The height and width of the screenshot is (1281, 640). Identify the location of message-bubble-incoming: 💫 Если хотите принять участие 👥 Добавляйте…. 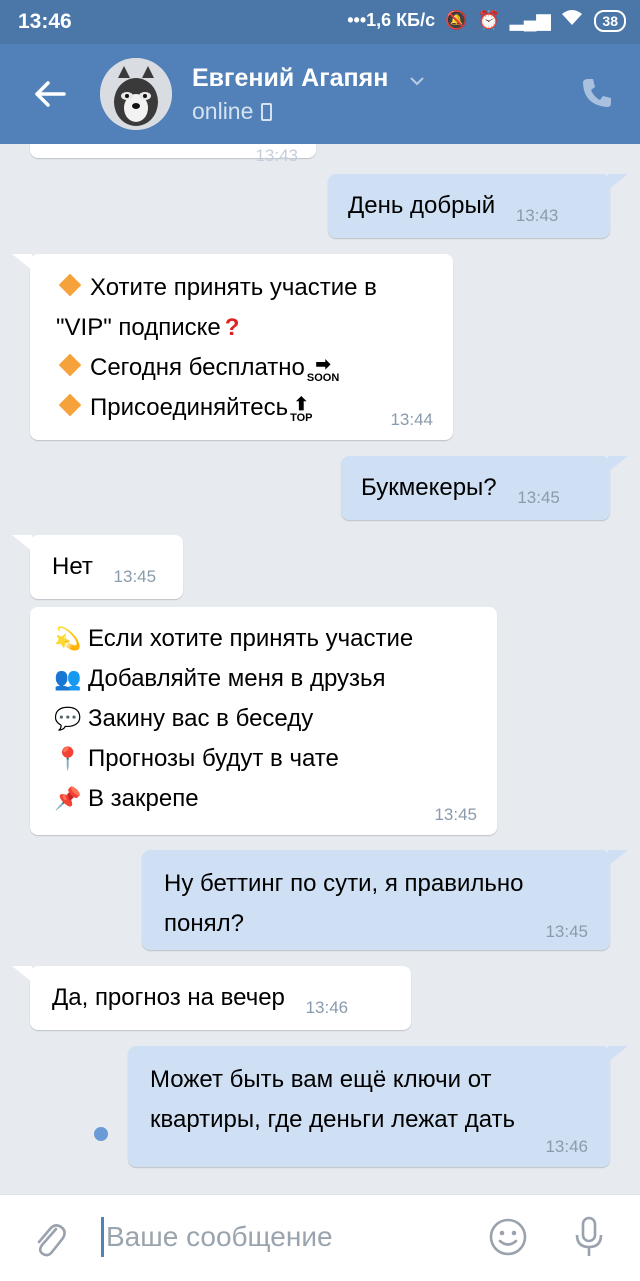
(263, 721).